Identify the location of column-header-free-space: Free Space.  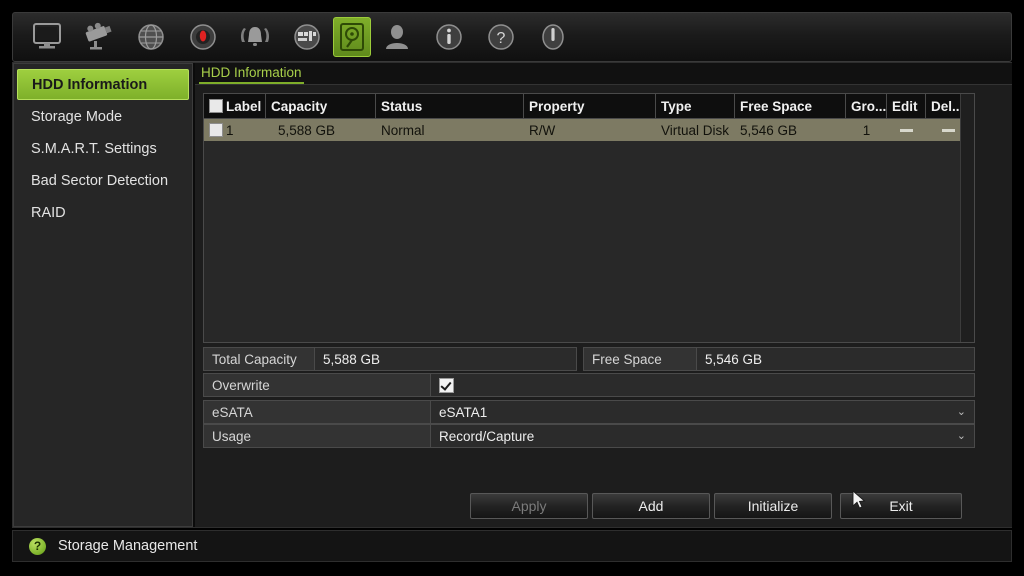
(790, 106).